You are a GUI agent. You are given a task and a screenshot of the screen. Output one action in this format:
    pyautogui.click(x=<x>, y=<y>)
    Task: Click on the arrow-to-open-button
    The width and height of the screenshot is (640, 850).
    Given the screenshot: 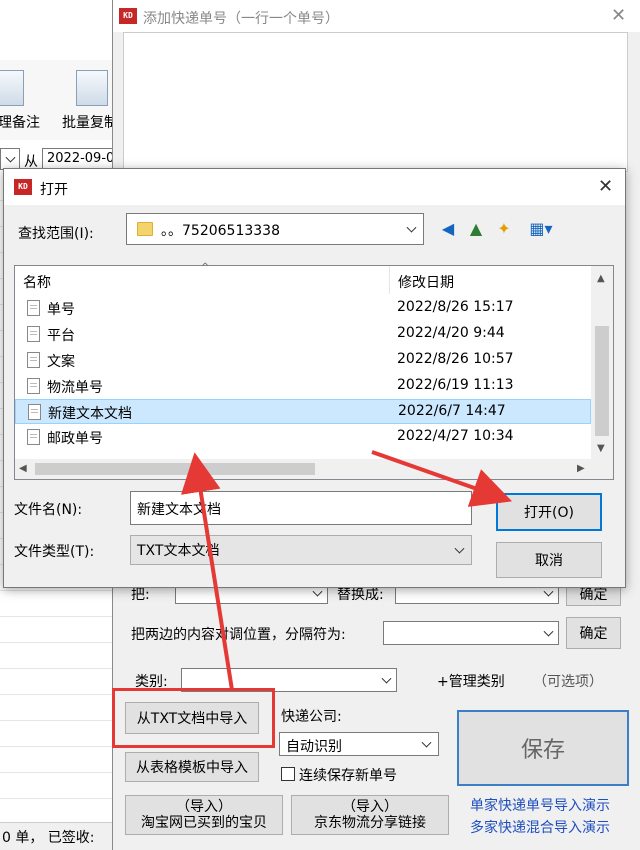 What is the action you would take?
    pyautogui.click(x=442, y=478)
    